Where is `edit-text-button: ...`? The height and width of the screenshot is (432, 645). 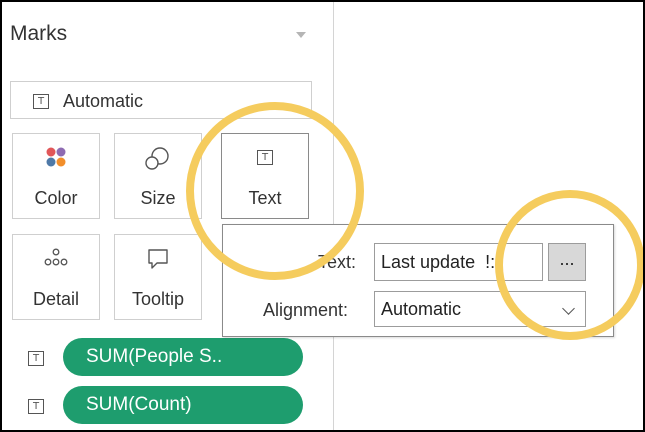
edit-text-button: ... is located at coordinates (567, 262).